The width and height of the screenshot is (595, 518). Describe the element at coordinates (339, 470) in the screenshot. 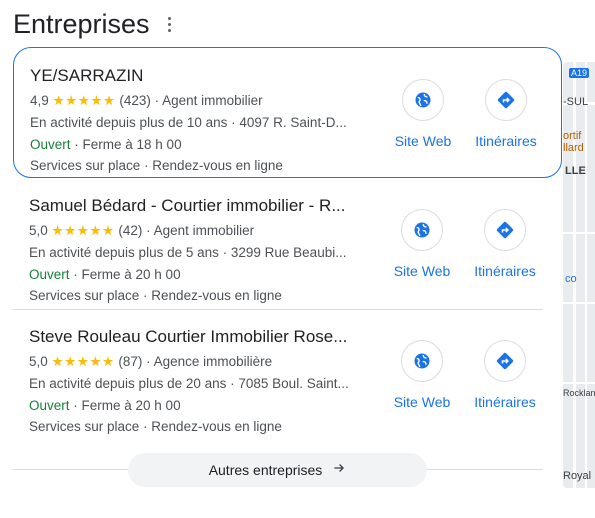

I see `arrow-right-icon` at that location.